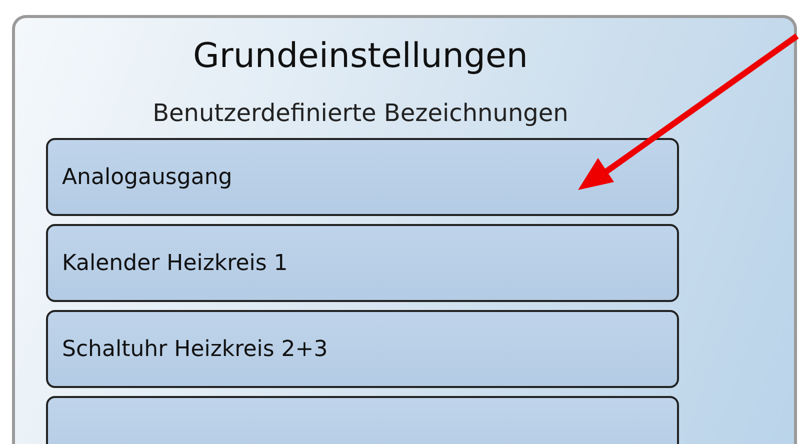 The height and width of the screenshot is (444, 799). I want to click on menu-item: Analogausgang, so click(362, 177).